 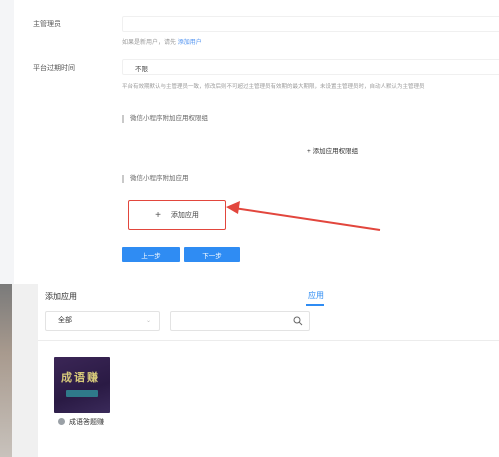 I want to click on divider, so click(x=268, y=340).